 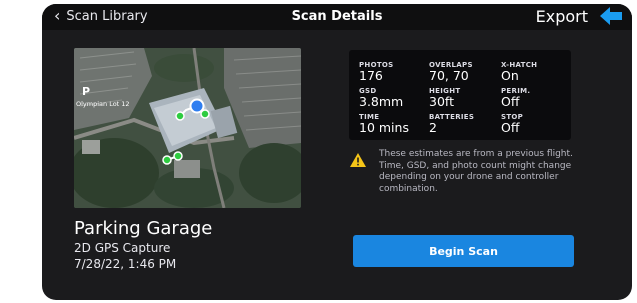 I want to click on site-title: Parking Garage, so click(x=143, y=228).